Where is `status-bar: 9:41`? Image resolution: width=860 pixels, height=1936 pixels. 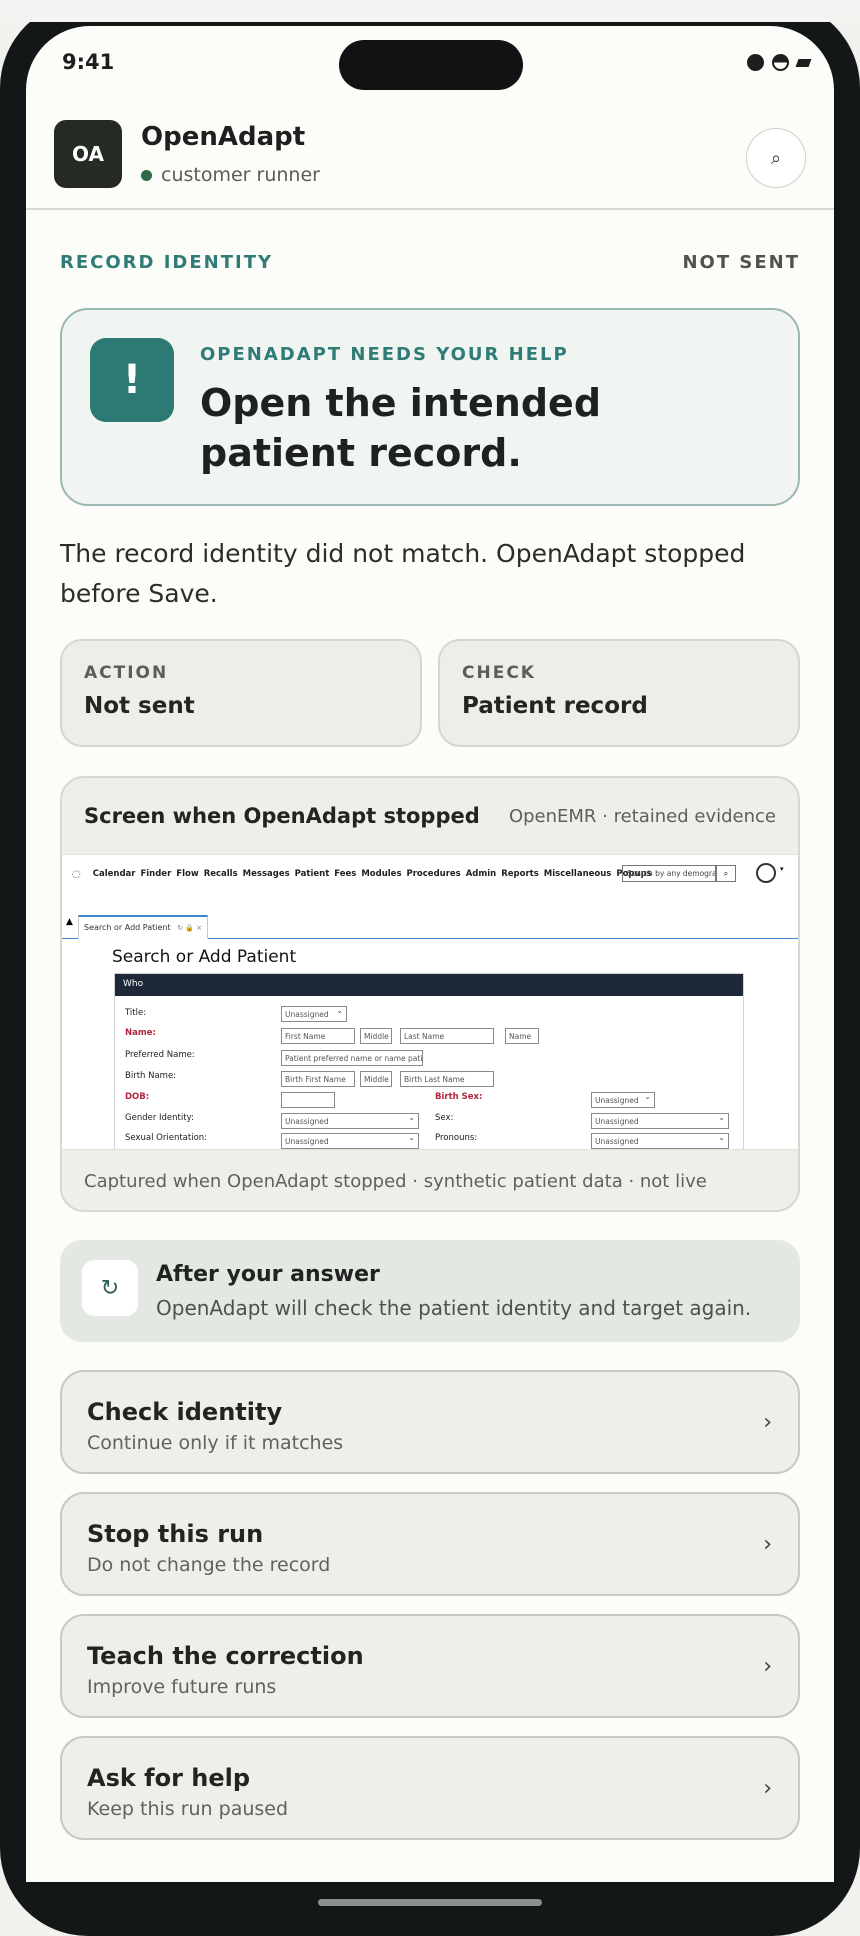
status-bar: 9:41 is located at coordinates (430, 66).